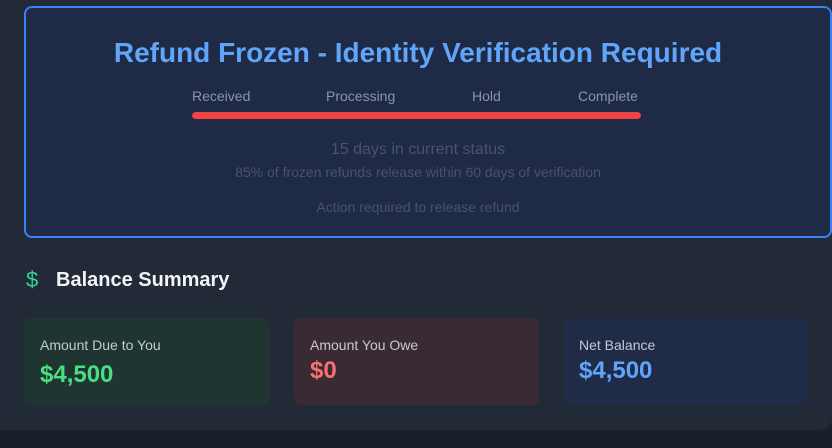 The width and height of the screenshot is (832, 448). What do you see at coordinates (143, 280) in the screenshot?
I see `balance-summary-title: Balance Summary` at bounding box center [143, 280].